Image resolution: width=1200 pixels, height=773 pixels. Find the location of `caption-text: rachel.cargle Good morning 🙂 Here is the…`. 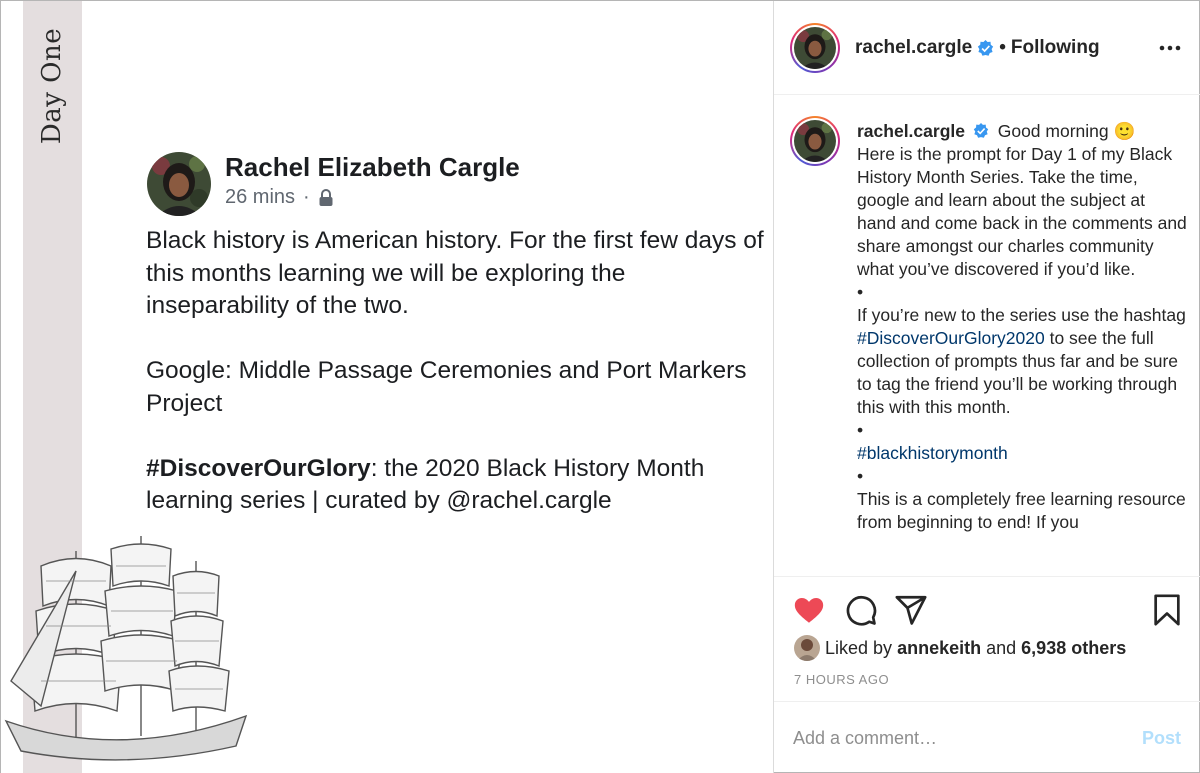

caption-text: rachel.cargle Good morning 🙂 Here is the… is located at coordinates (1022, 327).